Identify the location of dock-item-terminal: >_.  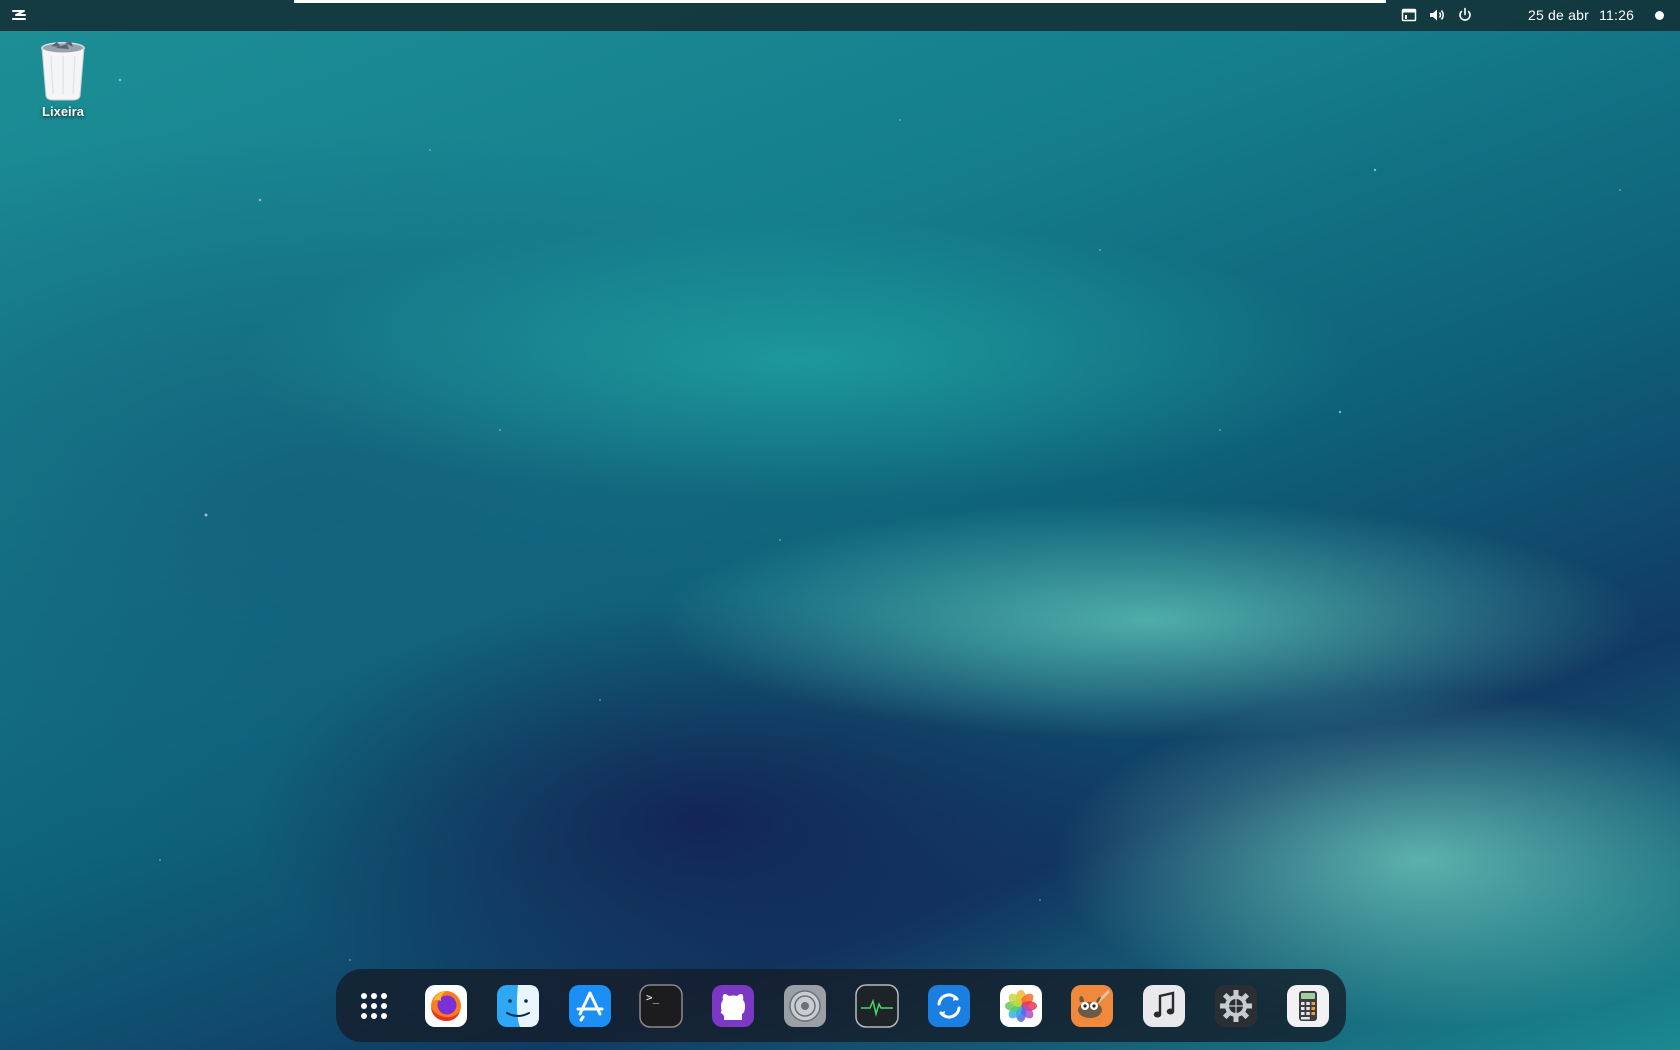
(661, 1005).